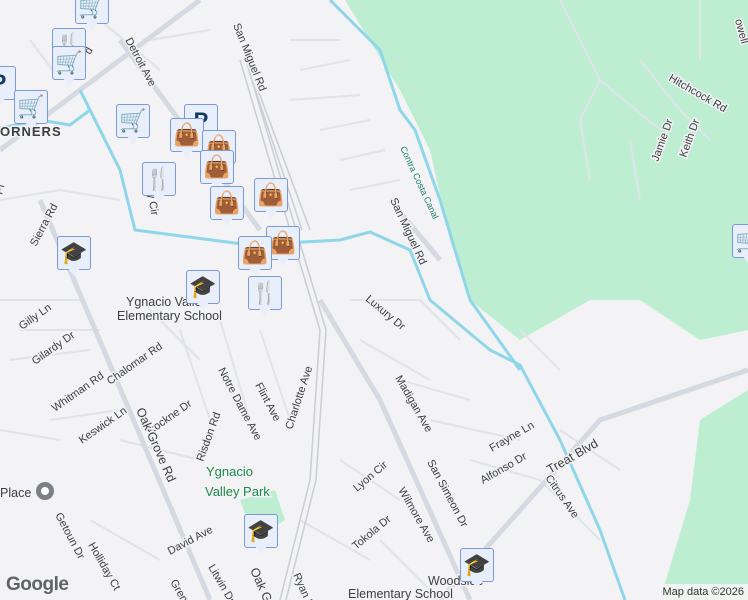  I want to click on street-label: Ryan Rd, so click(304, 585).